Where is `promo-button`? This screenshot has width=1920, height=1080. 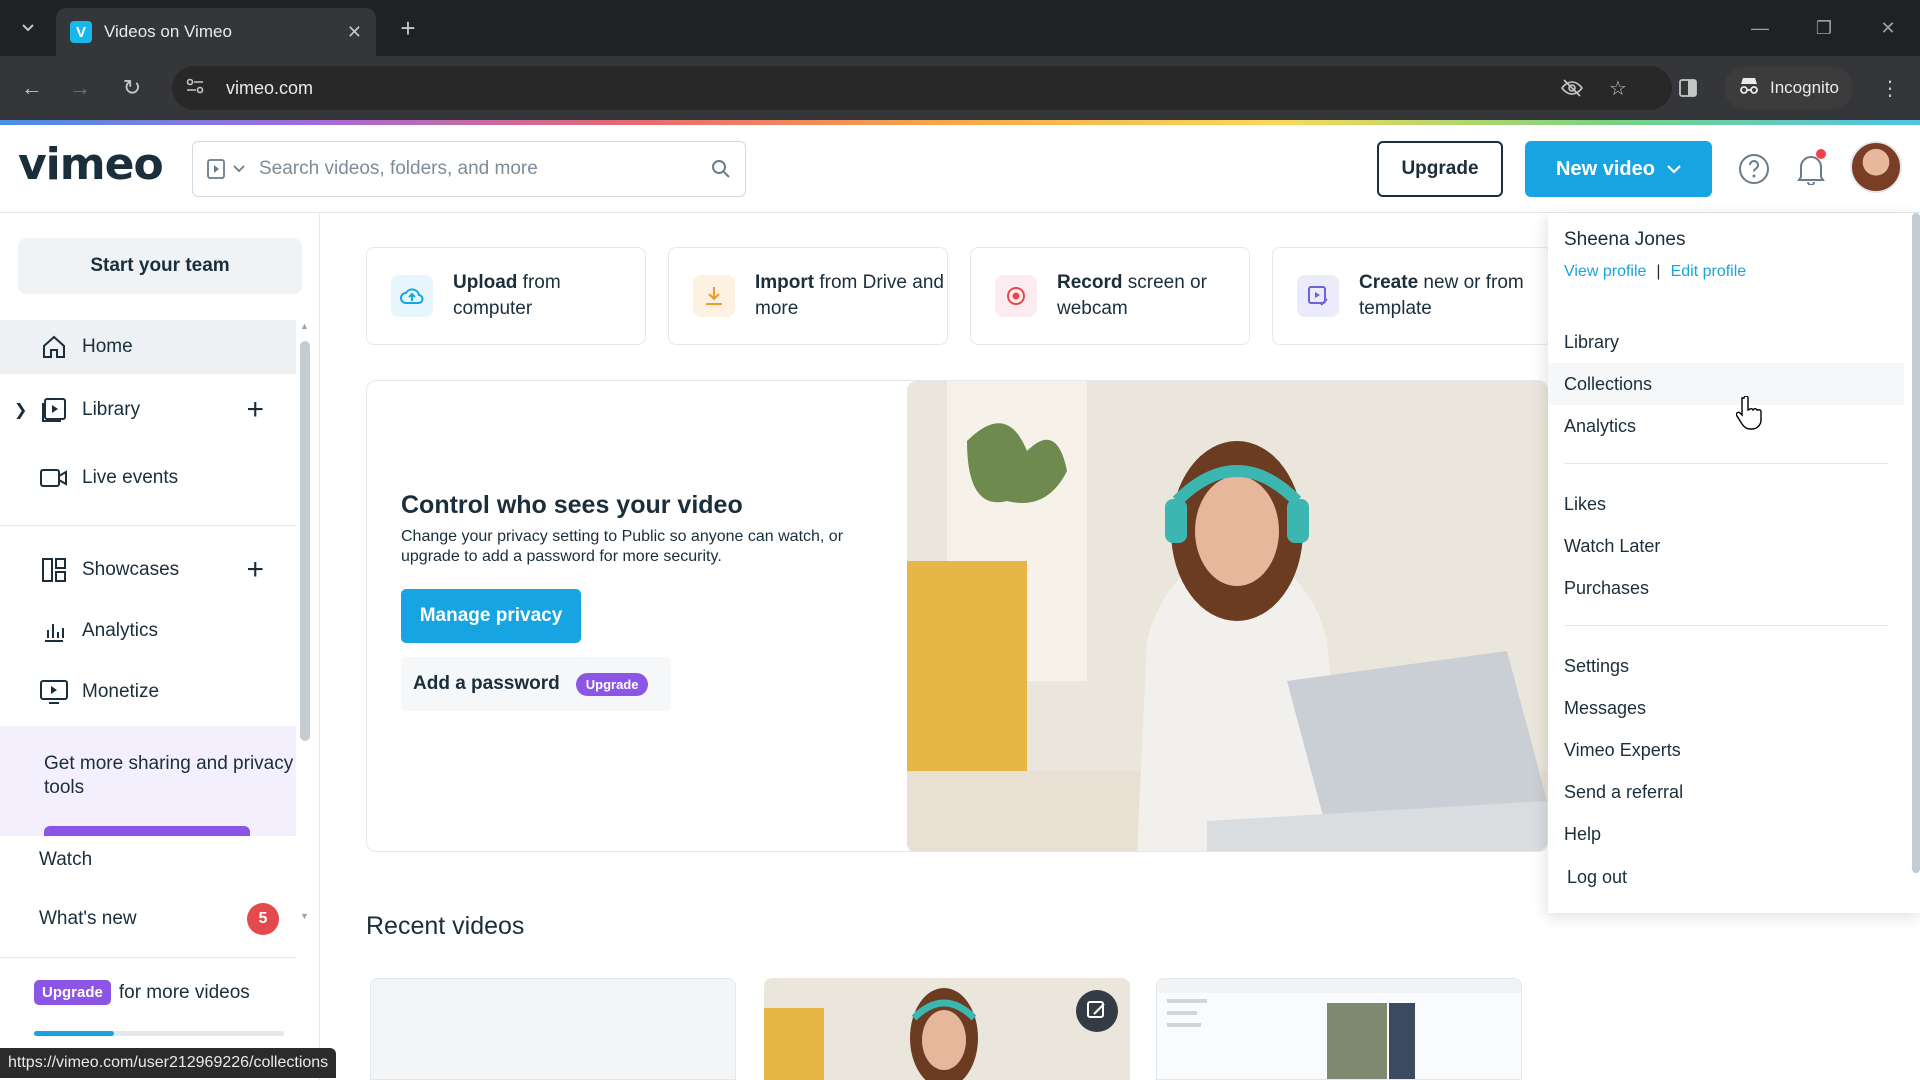
promo-button is located at coordinates (147, 831).